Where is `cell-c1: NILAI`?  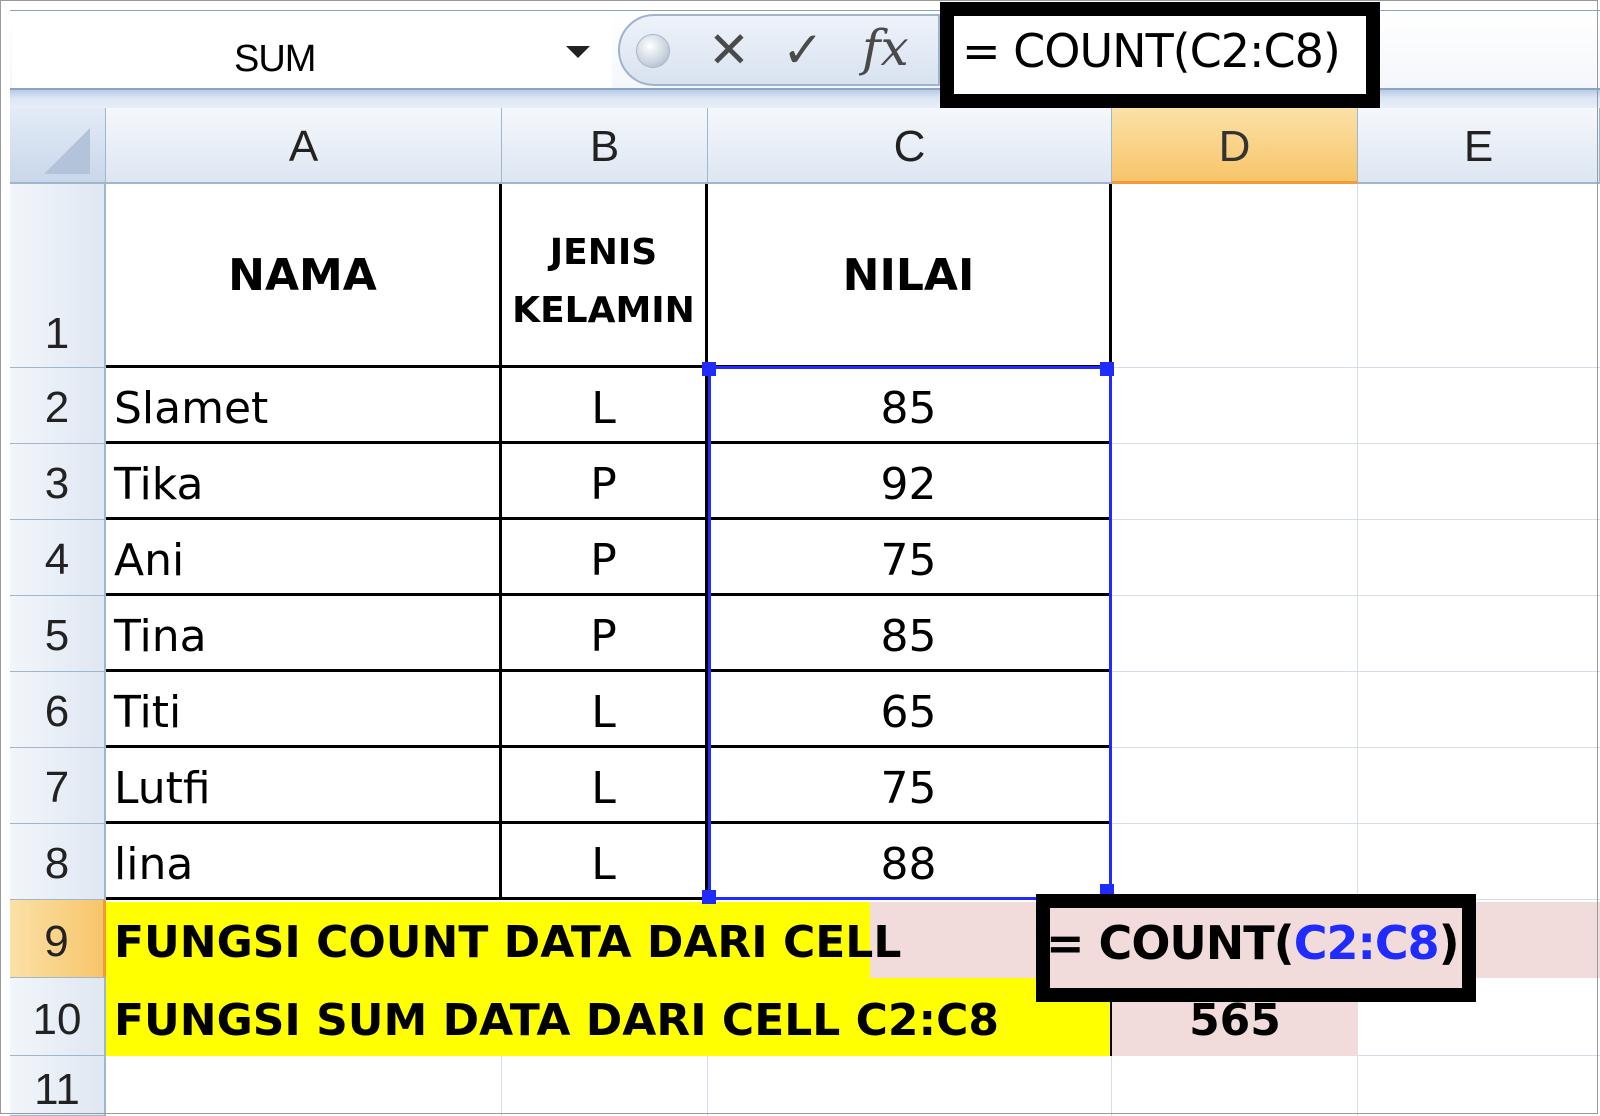 cell-c1: NILAI is located at coordinates (910, 276).